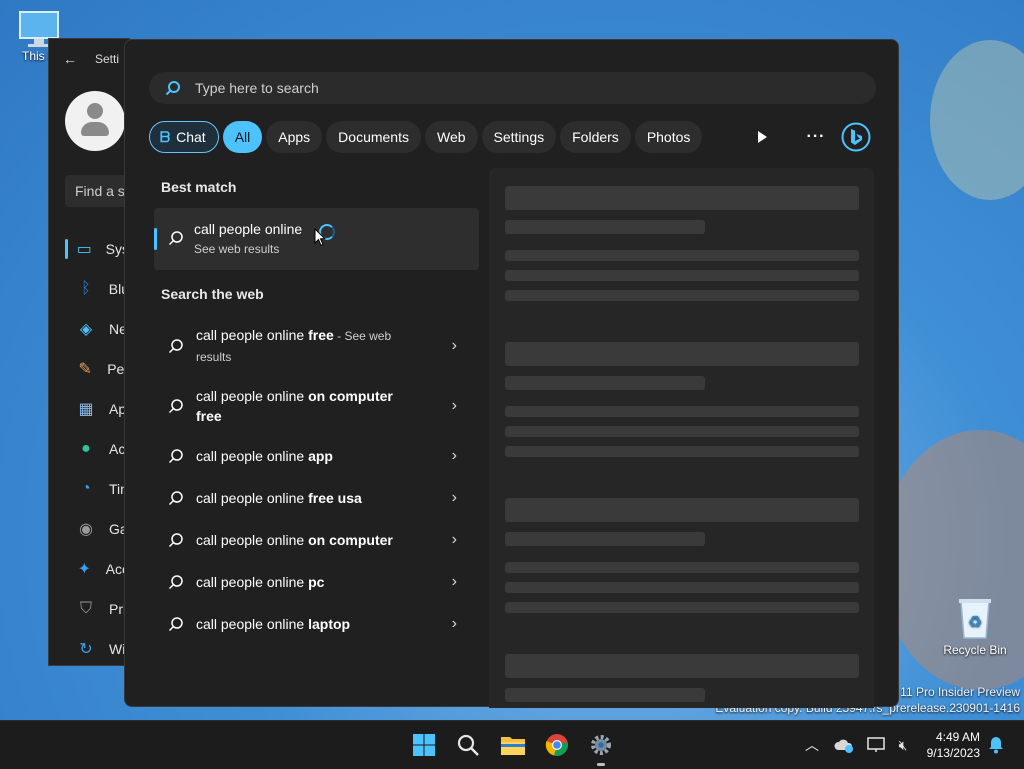 The image size is (1024, 769). I want to click on time-language-icon: ◔, so click(86, 488).